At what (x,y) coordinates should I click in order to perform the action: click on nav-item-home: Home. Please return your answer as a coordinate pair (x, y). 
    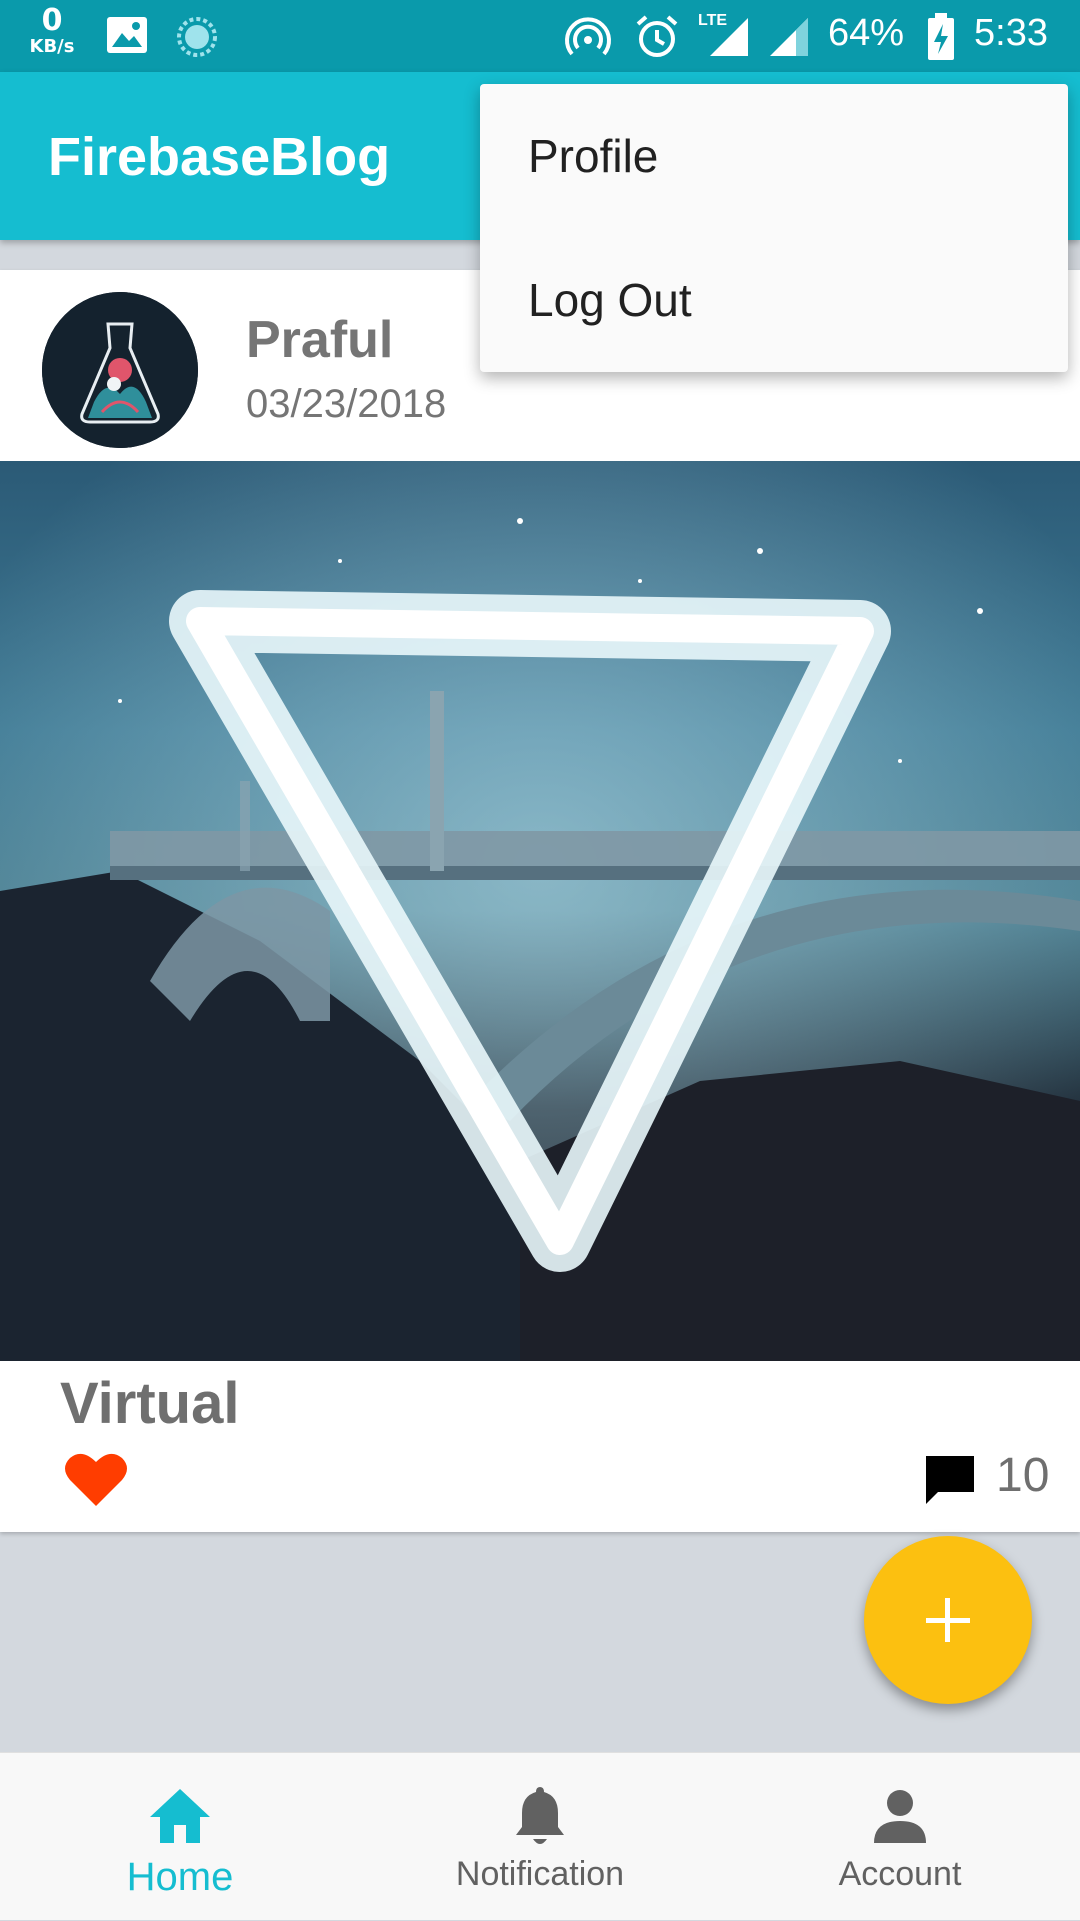
    Looking at the image, I should click on (180, 1837).